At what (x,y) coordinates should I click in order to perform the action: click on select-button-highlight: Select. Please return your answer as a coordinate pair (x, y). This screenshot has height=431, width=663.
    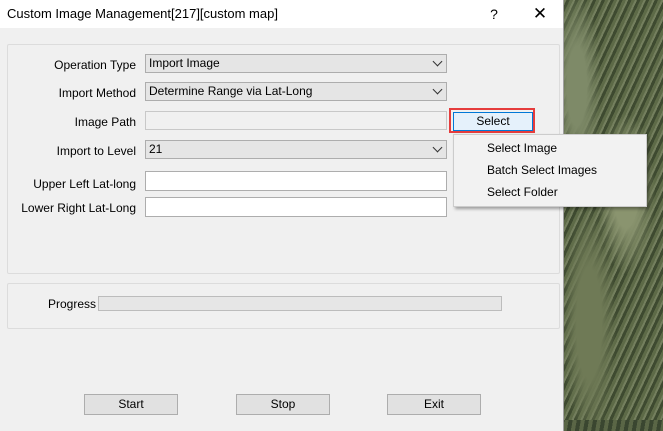
    Looking at the image, I should click on (492, 120).